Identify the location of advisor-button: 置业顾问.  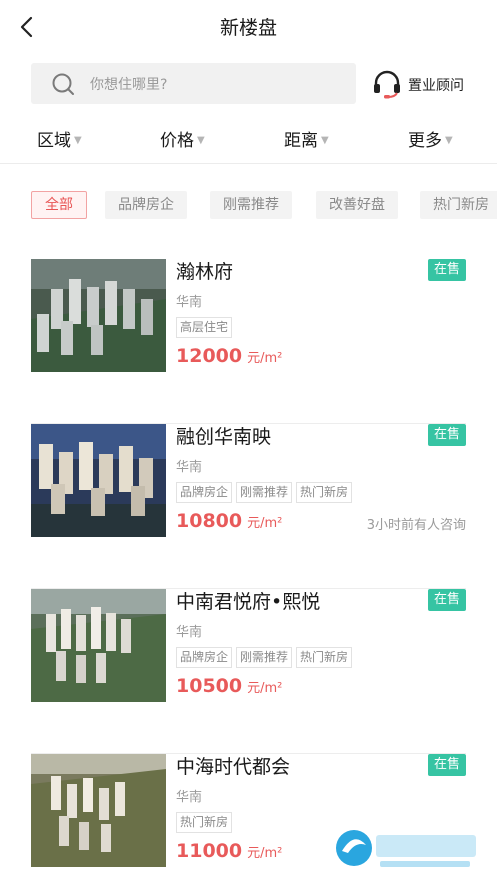
(426, 84).